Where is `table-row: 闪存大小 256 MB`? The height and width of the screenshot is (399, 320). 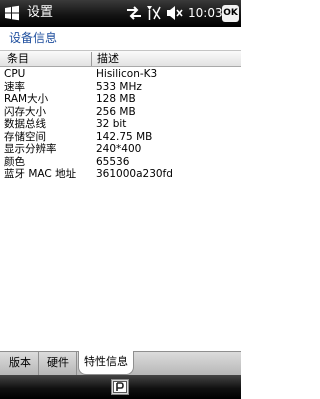 table-row: 闪存大小 256 MB is located at coordinates (120, 112).